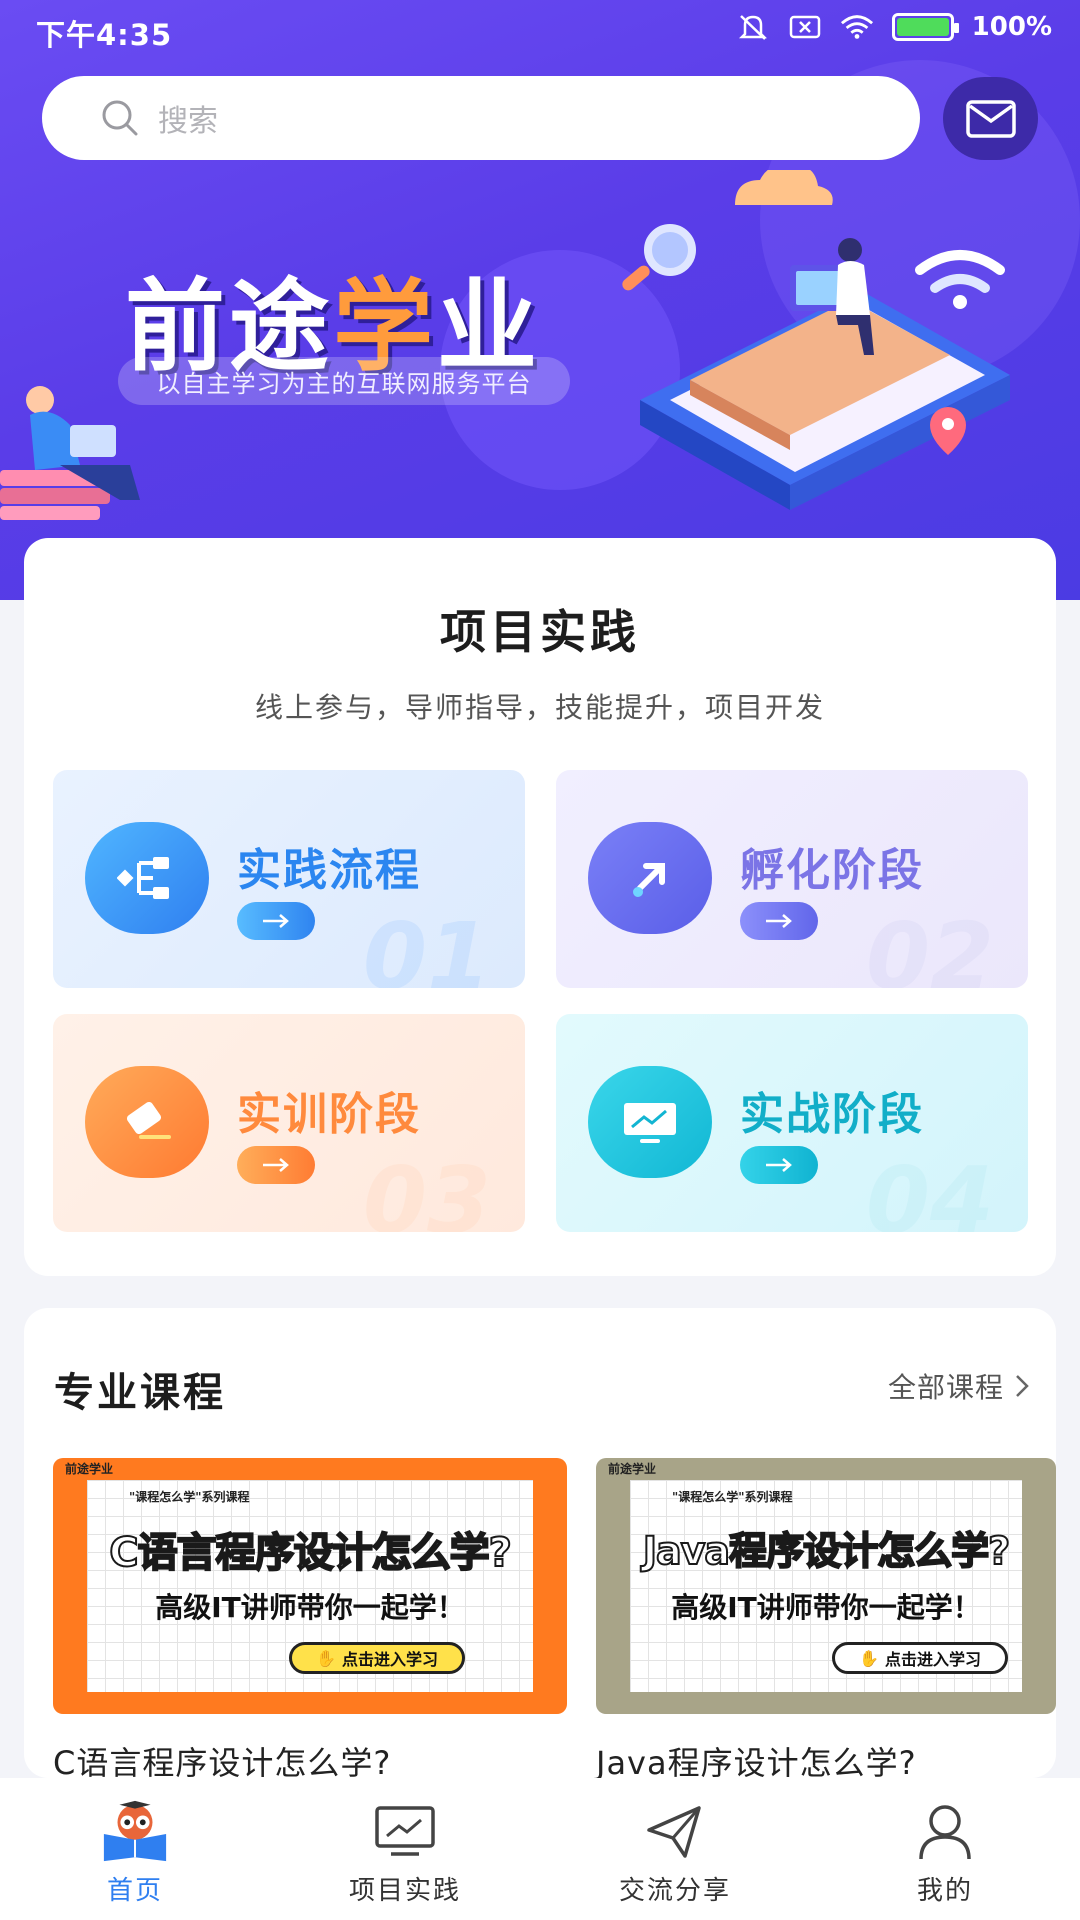  What do you see at coordinates (188, 121) in the screenshot?
I see `search-placeholder: 搜索` at bounding box center [188, 121].